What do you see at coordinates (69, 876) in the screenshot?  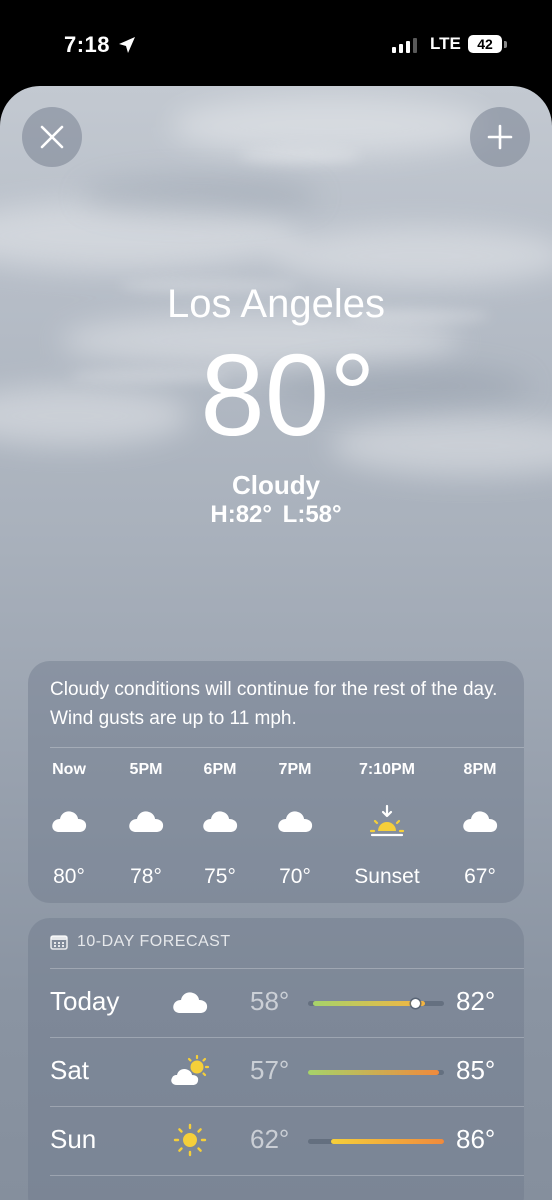 I see `hour-temperature: 80°` at bounding box center [69, 876].